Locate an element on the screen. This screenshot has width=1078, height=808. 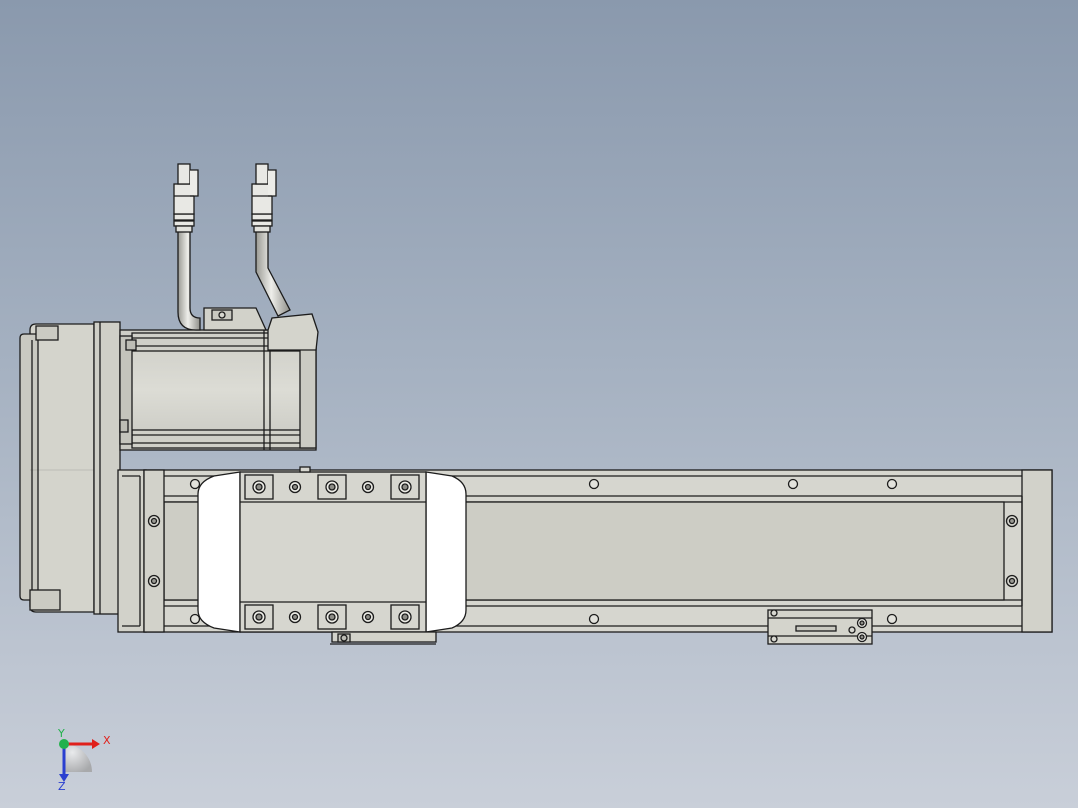
cable-left is located at coordinates (187, 247).